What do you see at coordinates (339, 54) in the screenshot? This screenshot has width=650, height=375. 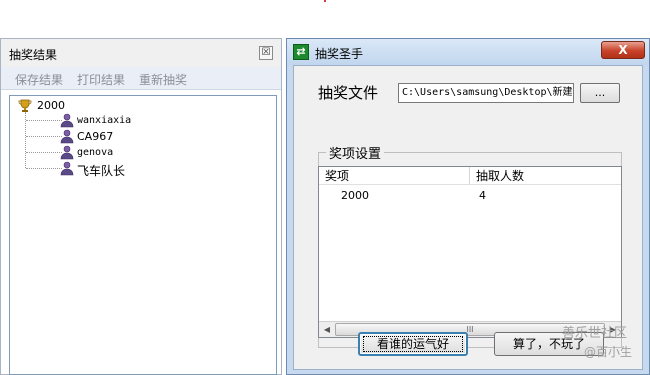 I see `app-title: 抽奖圣手` at bounding box center [339, 54].